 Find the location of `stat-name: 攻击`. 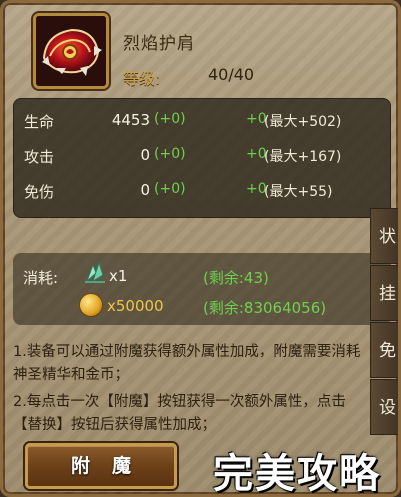

stat-name: 攻击 is located at coordinates (39, 157).